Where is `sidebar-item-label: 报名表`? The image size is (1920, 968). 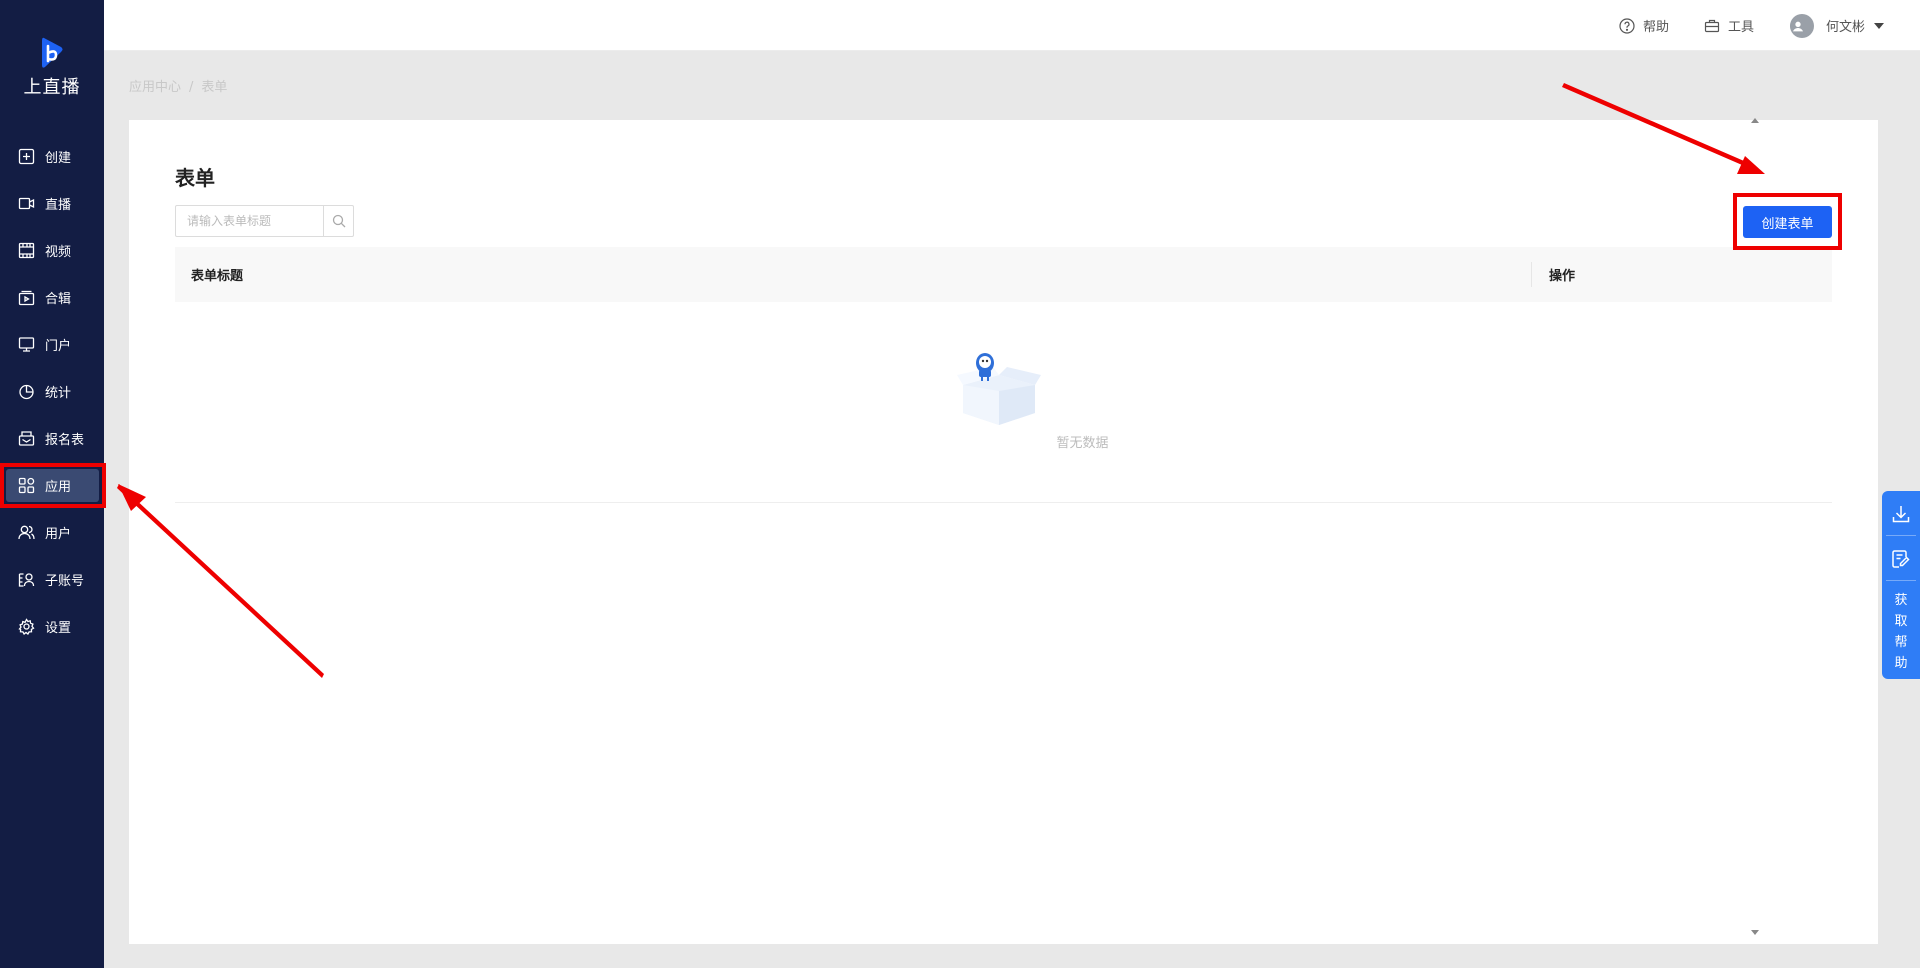 sidebar-item-label: 报名表 is located at coordinates (65, 440).